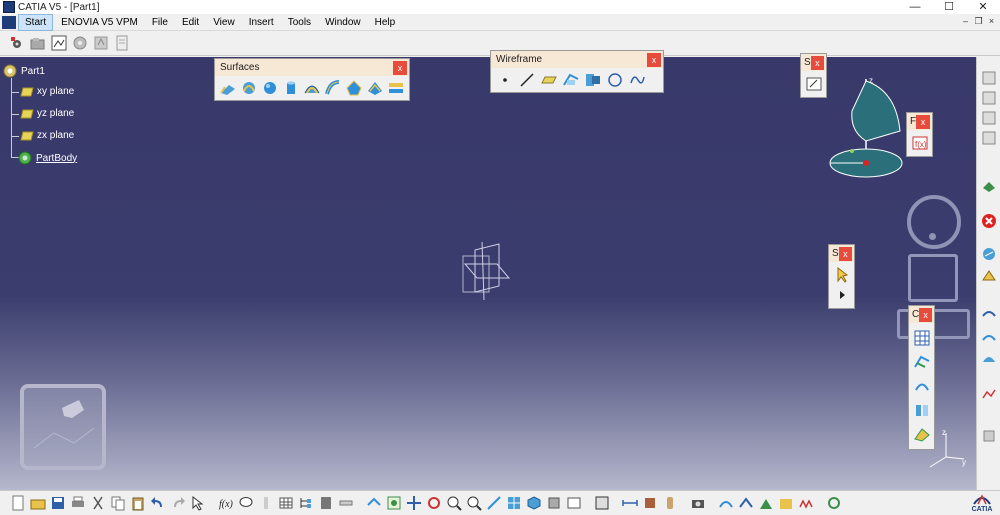 Image resolution: width=1000 pixels, height=515 pixels. I want to click on projection-icon, so click(571, 80).